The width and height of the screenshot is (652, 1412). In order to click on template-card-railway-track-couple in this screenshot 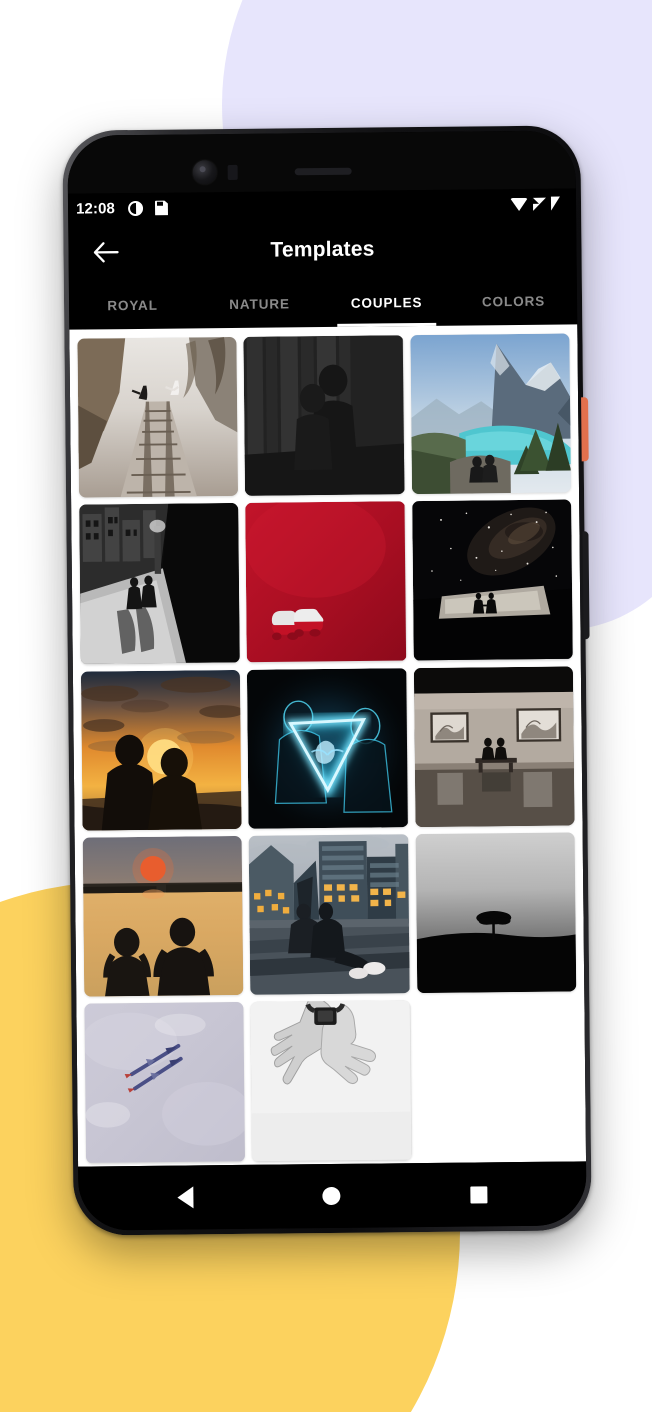, I will do `click(158, 417)`.